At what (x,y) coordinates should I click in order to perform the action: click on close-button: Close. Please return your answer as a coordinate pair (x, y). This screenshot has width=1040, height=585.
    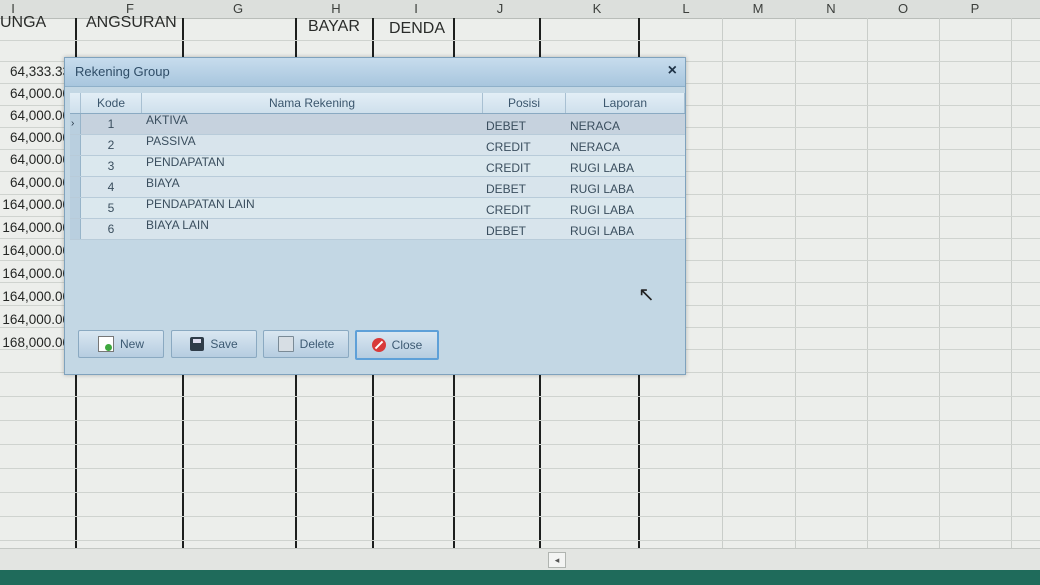
    Looking at the image, I should click on (397, 345).